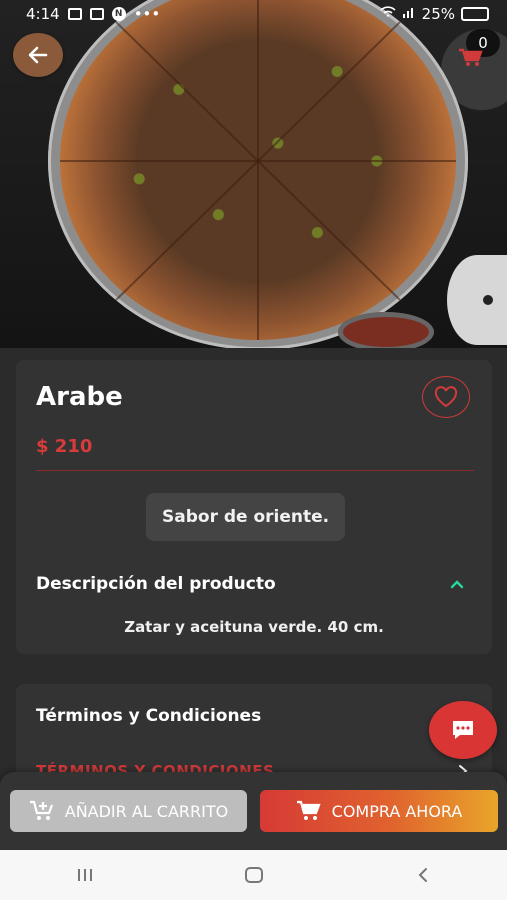 This screenshot has width=507, height=900. I want to click on recents-button, so click(85, 875).